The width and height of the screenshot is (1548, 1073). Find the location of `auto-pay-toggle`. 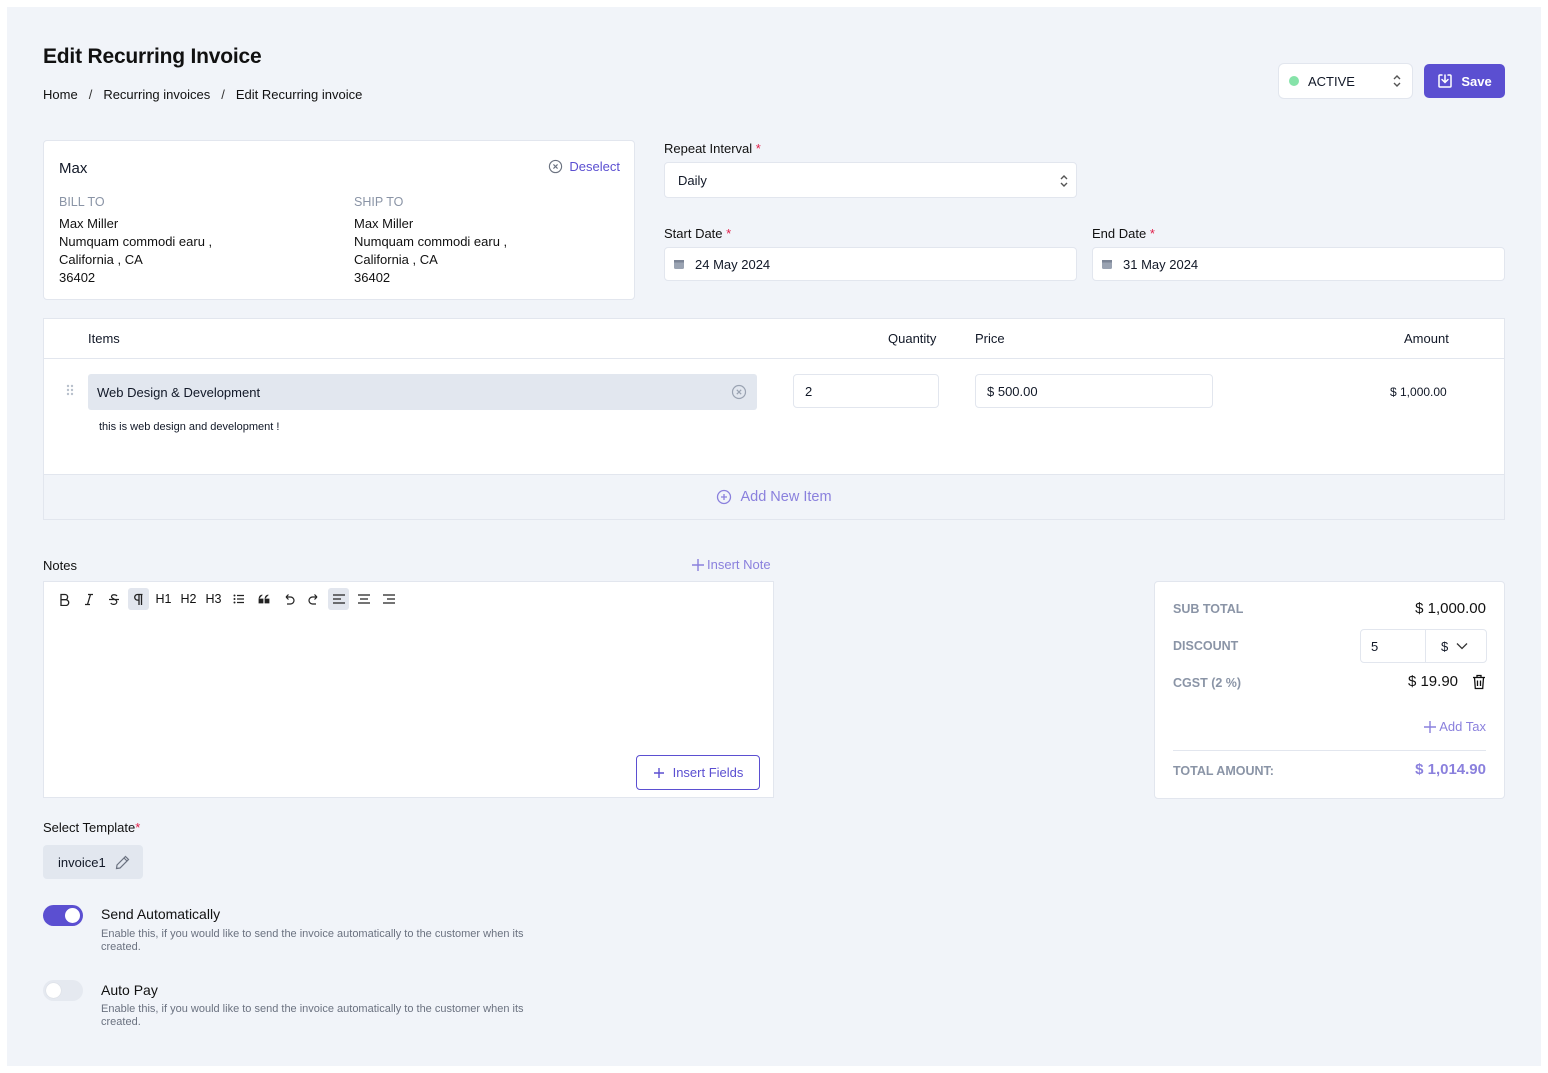

auto-pay-toggle is located at coordinates (63, 990).